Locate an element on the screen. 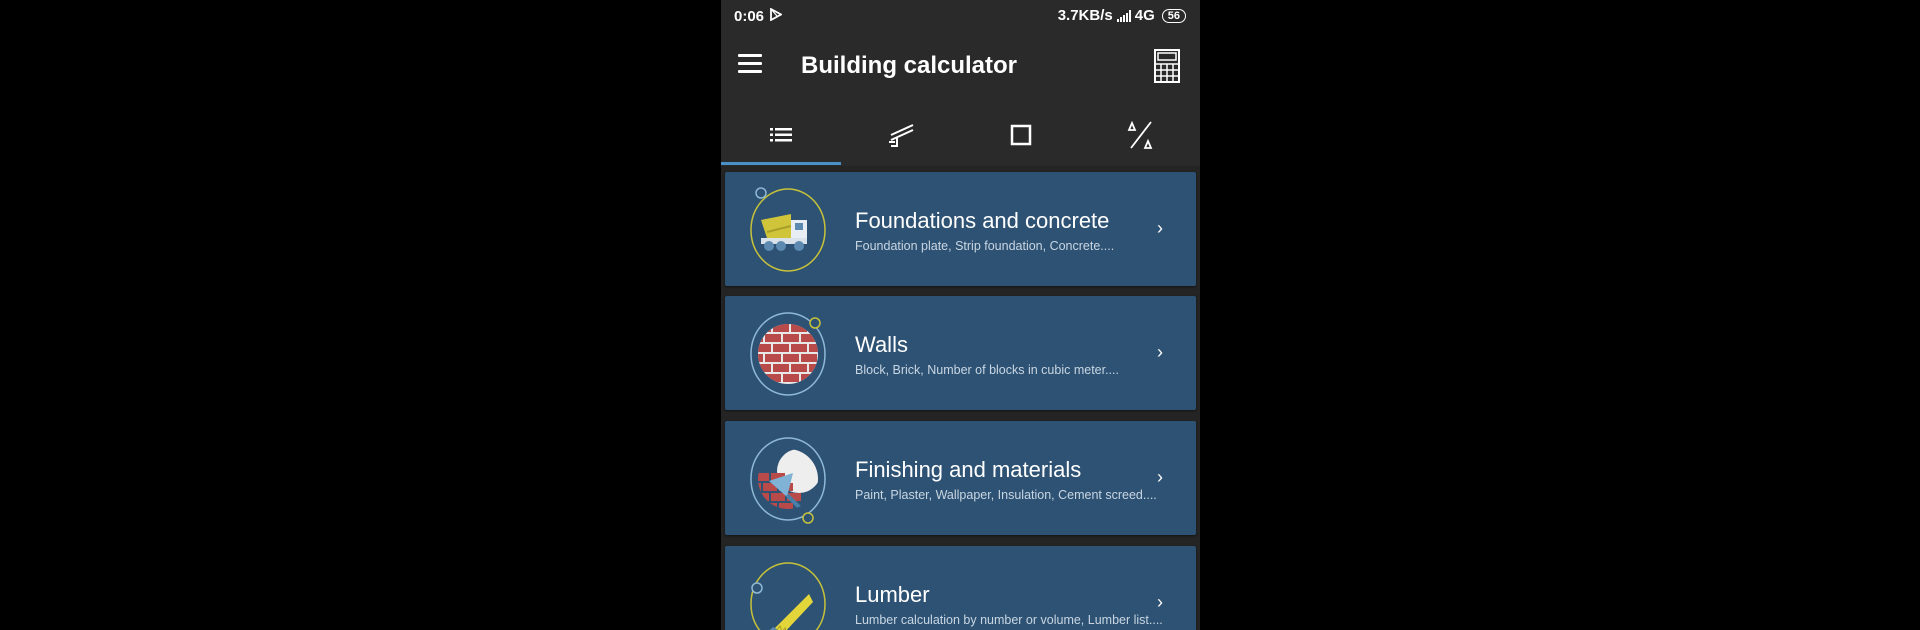 The height and width of the screenshot is (630, 1920). signal-icon is located at coordinates (1123, 15).